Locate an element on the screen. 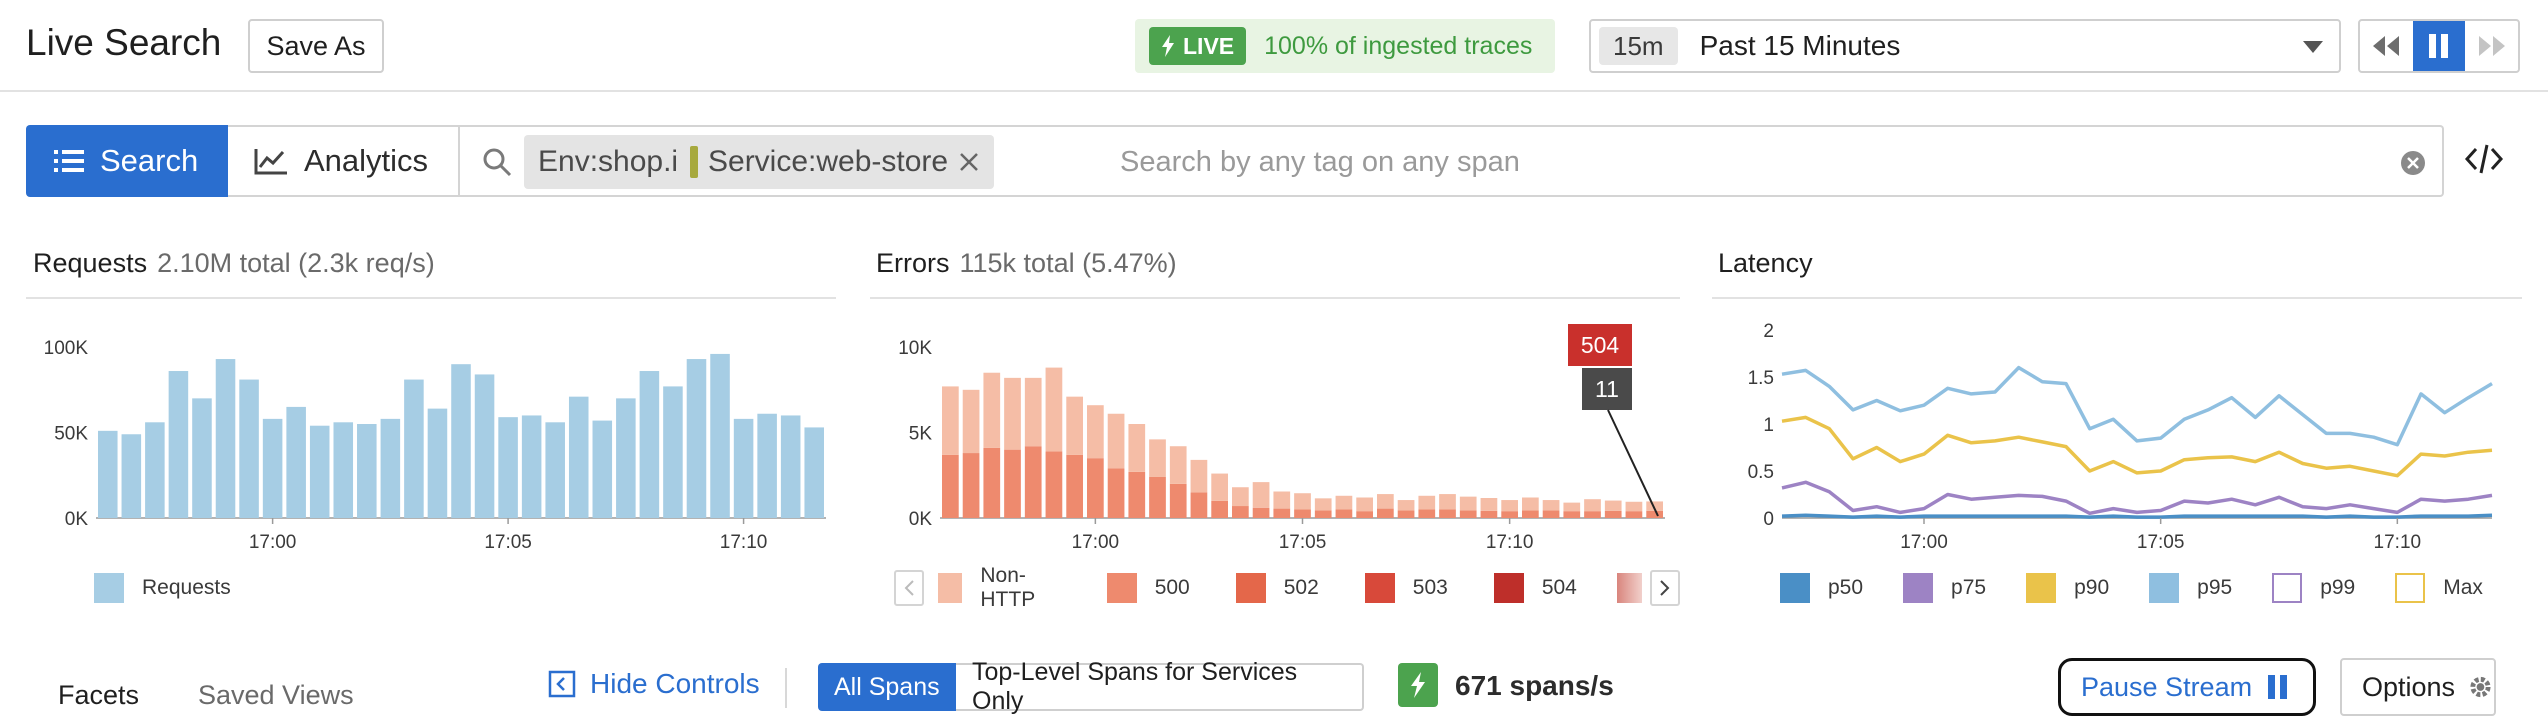 This screenshot has width=2548, height=722. code-icon is located at coordinates (2484, 159).